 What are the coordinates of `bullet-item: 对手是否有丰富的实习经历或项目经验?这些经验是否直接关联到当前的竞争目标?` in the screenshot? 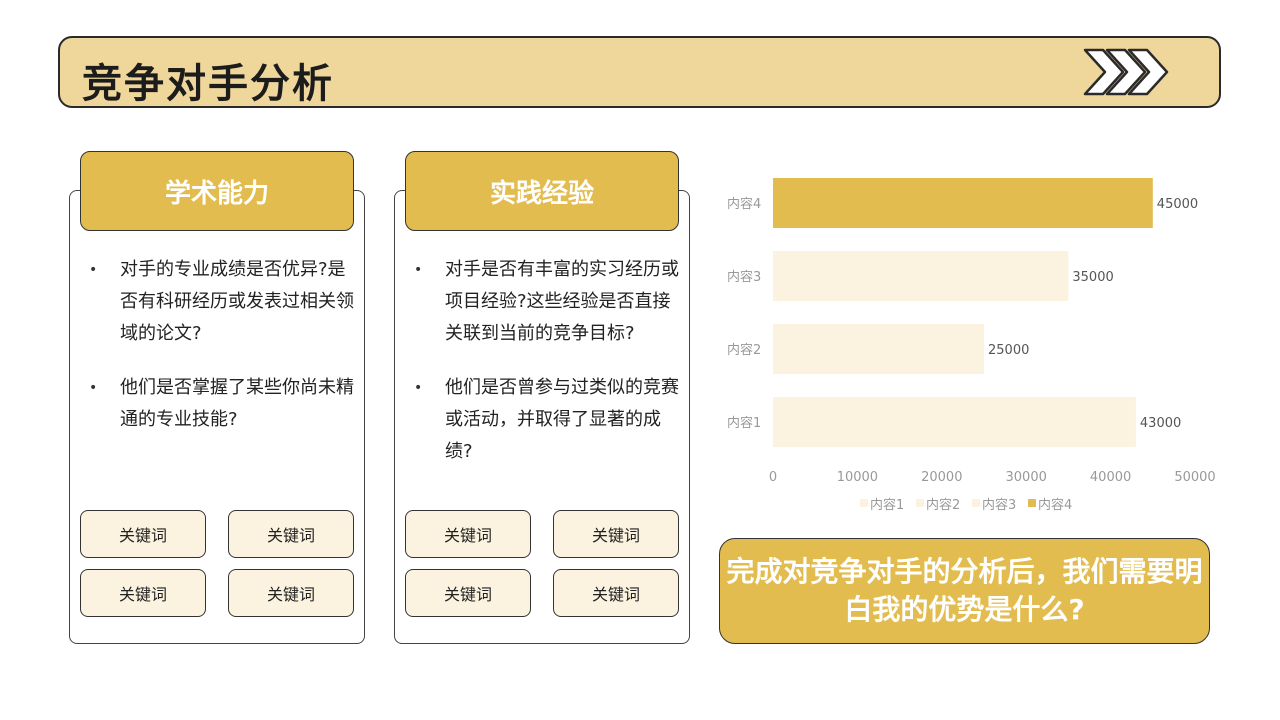 It's located at (546, 302).